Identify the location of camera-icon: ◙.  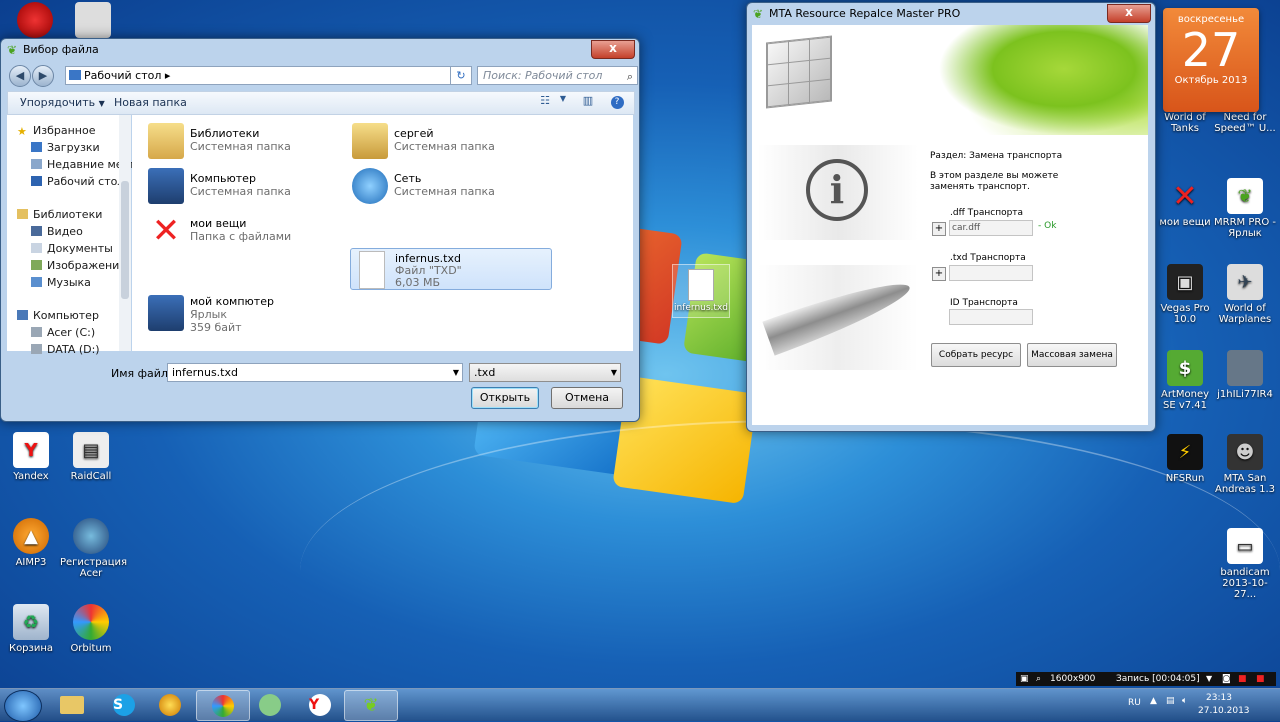
(1226, 679).